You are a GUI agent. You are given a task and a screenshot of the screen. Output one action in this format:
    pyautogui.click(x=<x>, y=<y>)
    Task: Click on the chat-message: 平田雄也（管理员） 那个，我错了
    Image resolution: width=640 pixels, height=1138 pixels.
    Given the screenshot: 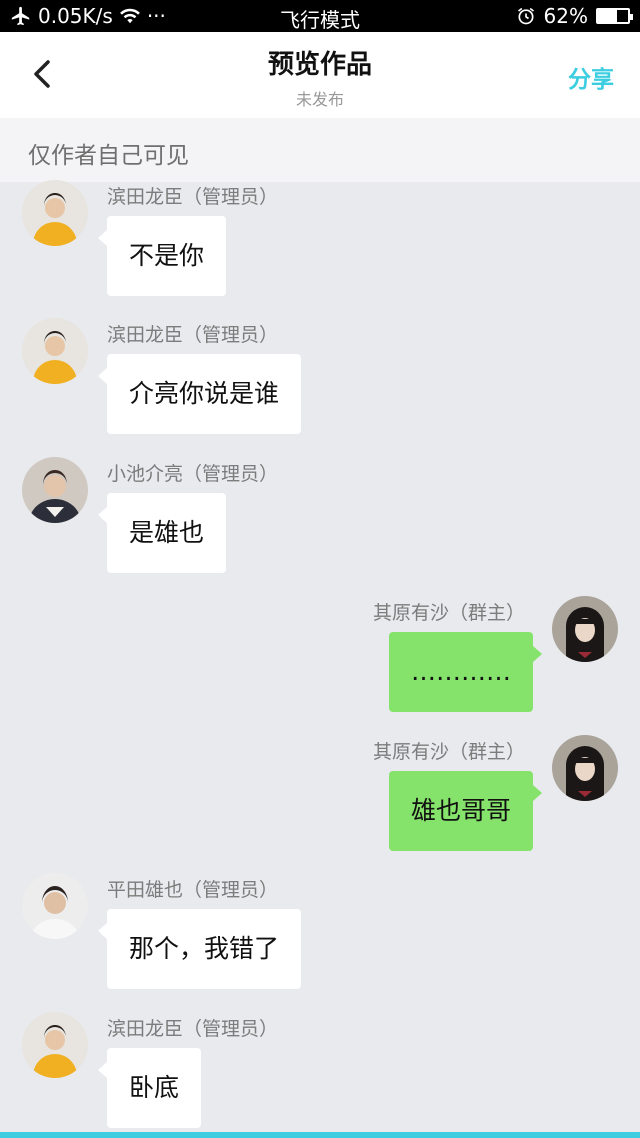 What is the action you would take?
    pyautogui.click(x=320, y=938)
    